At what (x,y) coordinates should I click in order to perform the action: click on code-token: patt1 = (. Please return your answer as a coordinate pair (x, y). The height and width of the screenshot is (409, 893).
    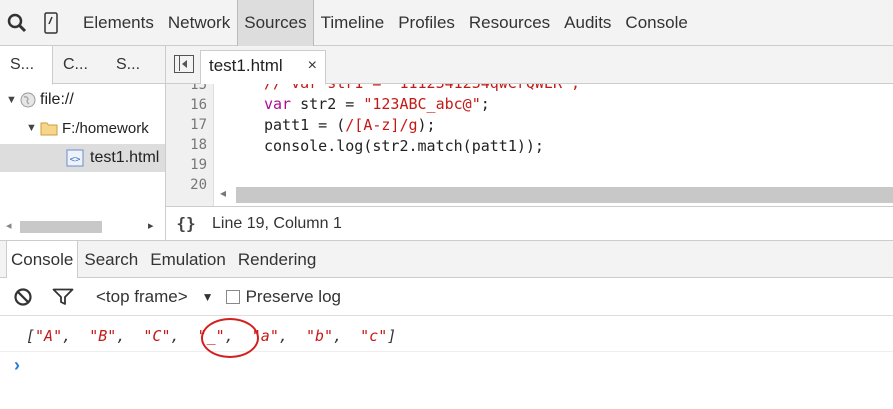
    Looking at the image, I should click on (305, 125).